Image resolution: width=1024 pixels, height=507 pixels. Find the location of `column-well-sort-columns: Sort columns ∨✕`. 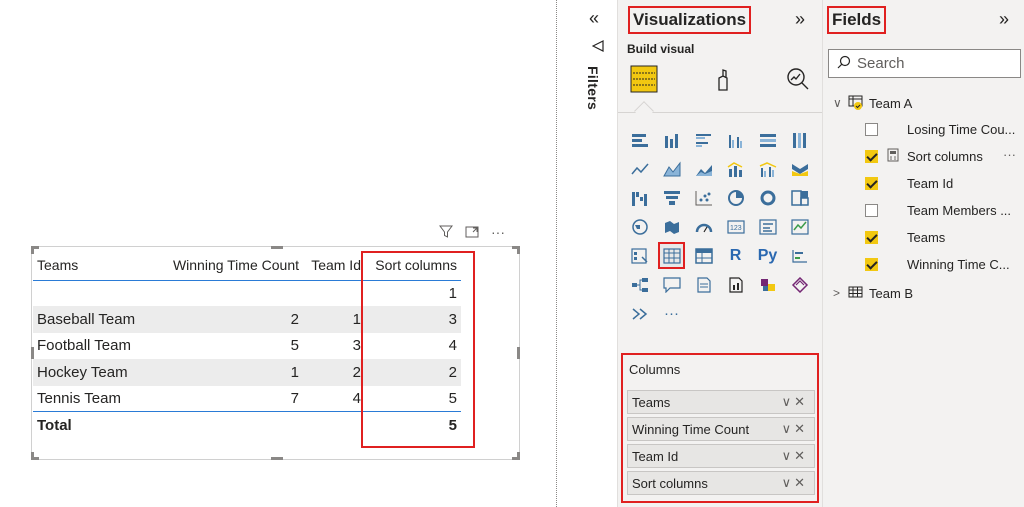

column-well-sort-columns: Sort columns ∨✕ is located at coordinates (721, 483).